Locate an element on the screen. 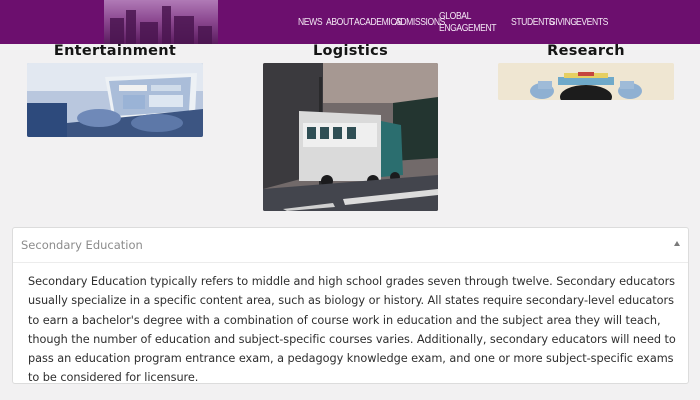 This screenshot has width=700, height=400. card-title: Entertainment is located at coordinates (115, 51).